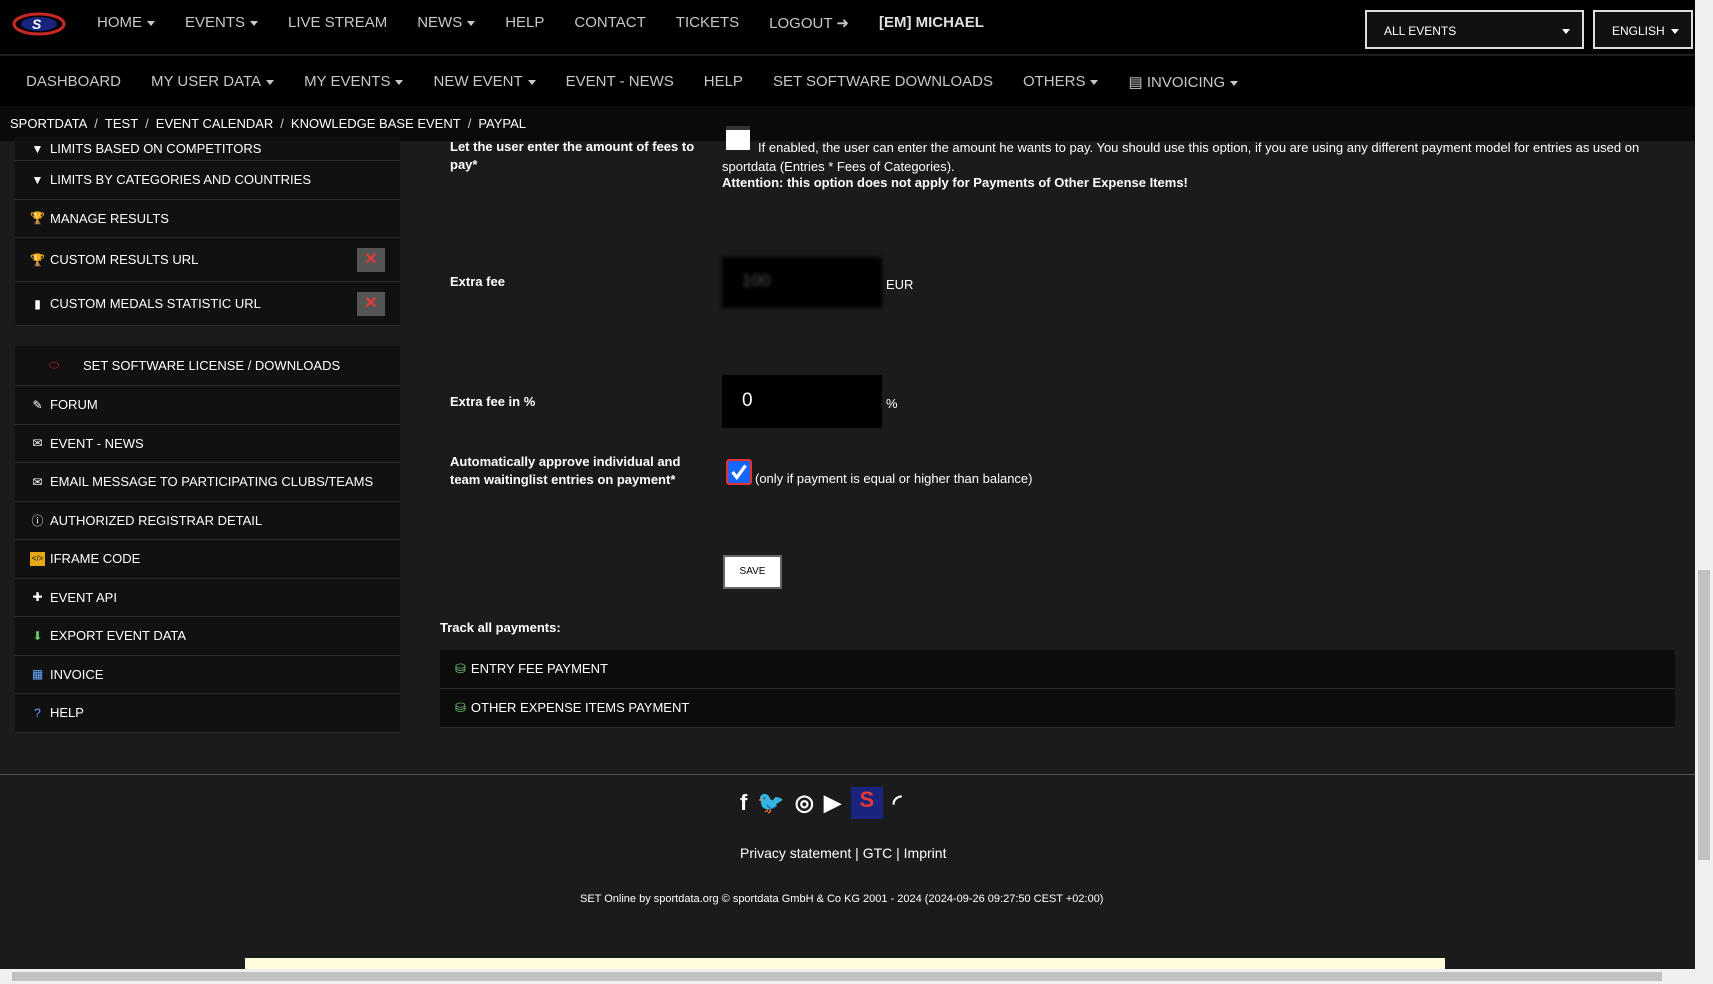 This screenshot has height=984, width=1713. What do you see at coordinates (207, 304) in the screenshot?
I see `sidebar-item-custom-medals-url: ▮ CUSTOM MEDALS STATISTIC URL ✕` at bounding box center [207, 304].